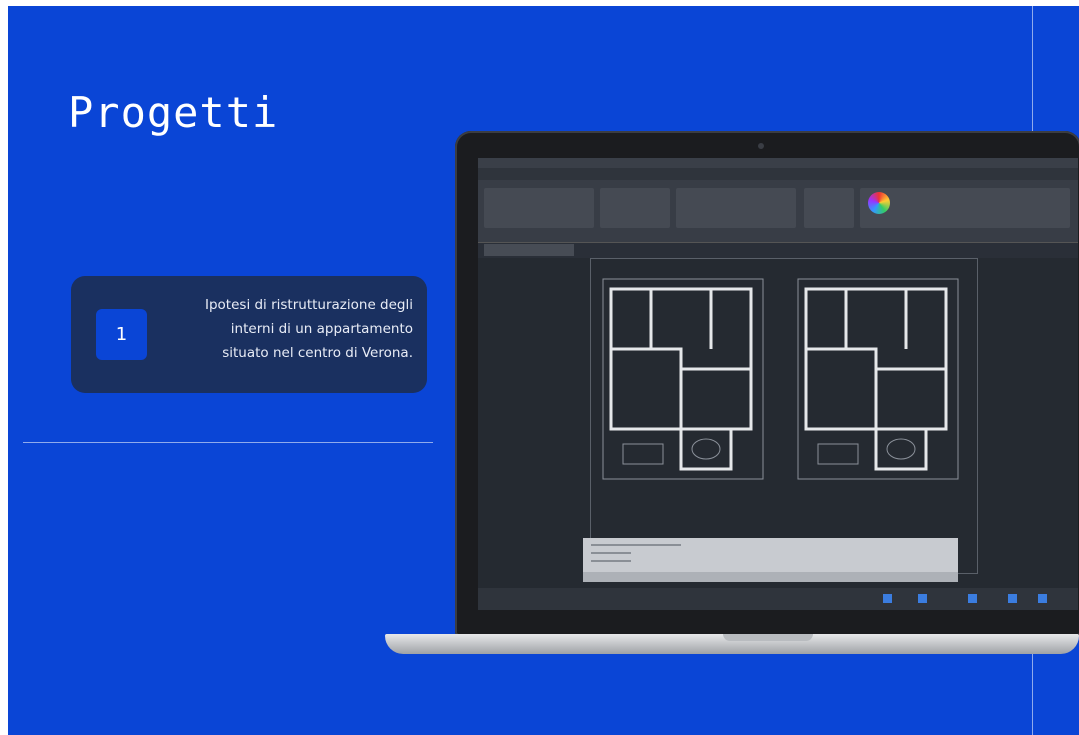  What do you see at coordinates (770, 577) in the screenshot?
I see `command-input` at bounding box center [770, 577].